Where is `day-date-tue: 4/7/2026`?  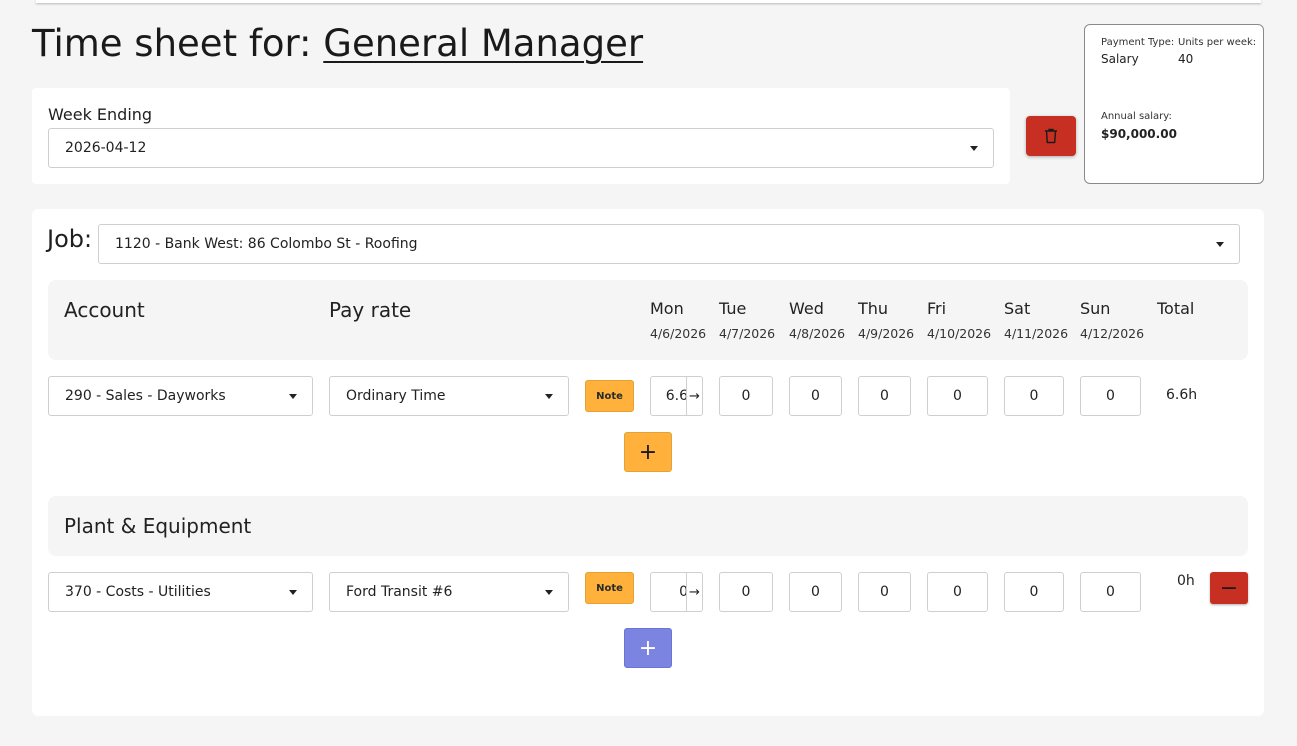
day-date-tue: 4/7/2026 is located at coordinates (747, 333).